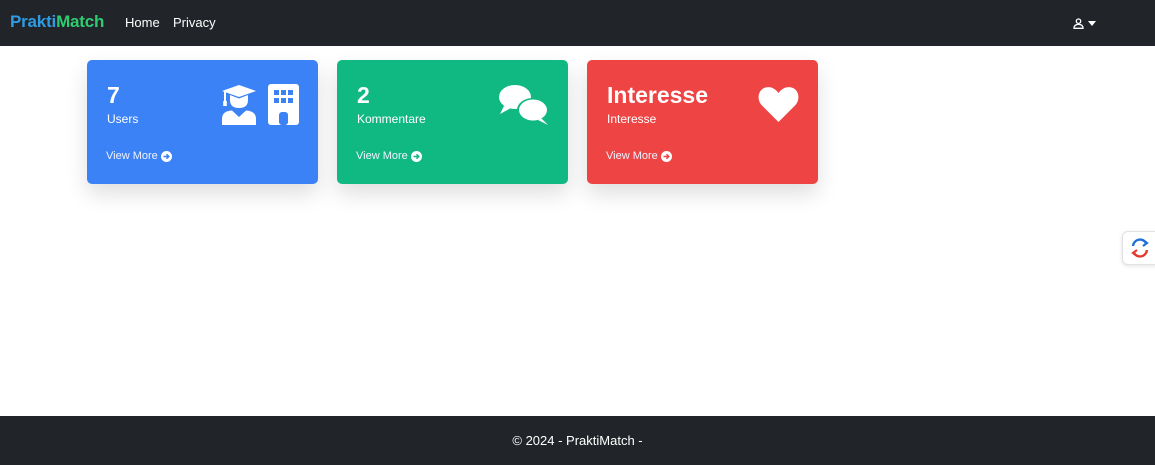 This screenshot has height=465, width=1155. I want to click on floating-sync-widget, so click(1138, 248).